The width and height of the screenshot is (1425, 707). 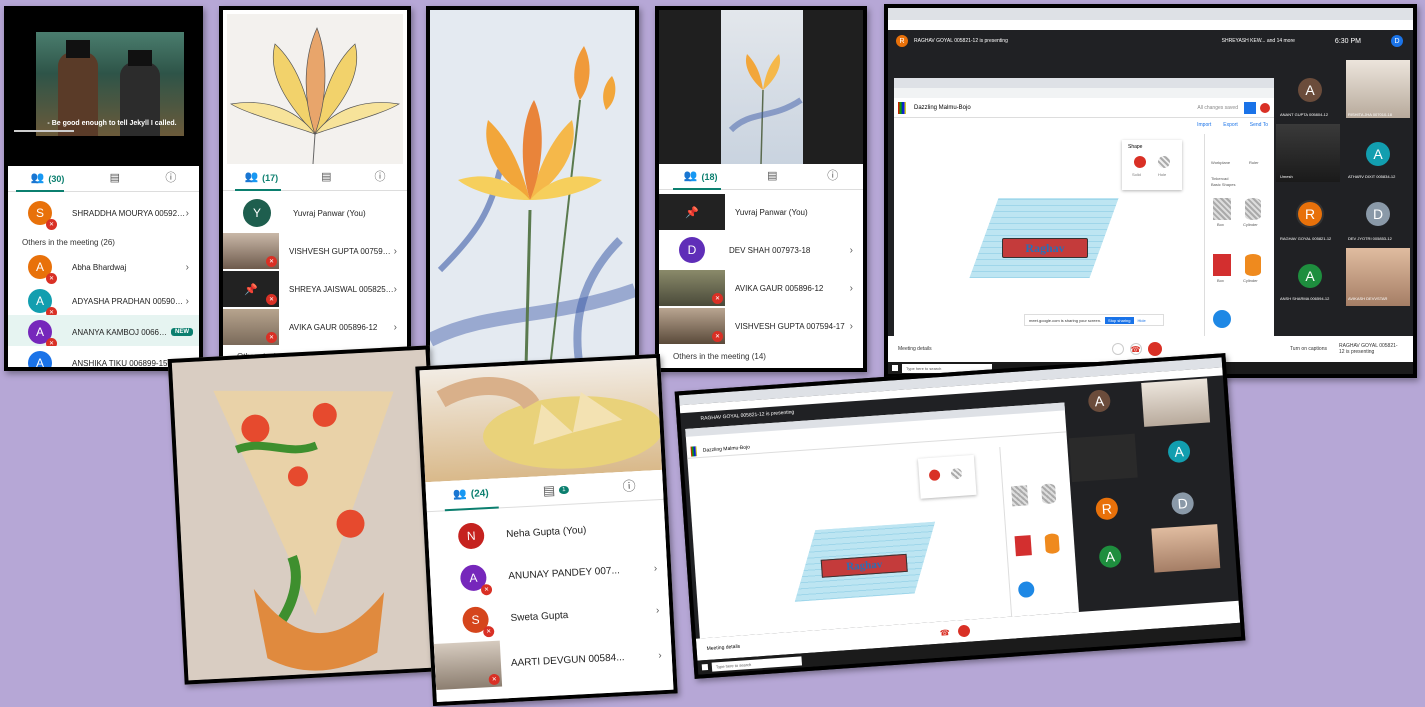 I want to click on taskbar-search-input: Type here to search, so click(x=757, y=663).